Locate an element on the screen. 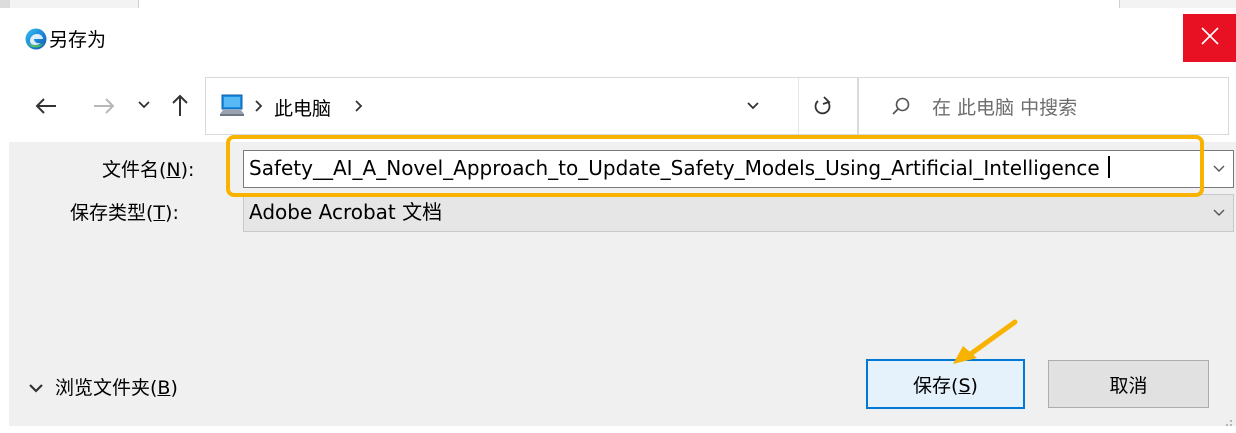  search-box: 在 此电脑 中搜索 is located at coordinates (1043, 106).